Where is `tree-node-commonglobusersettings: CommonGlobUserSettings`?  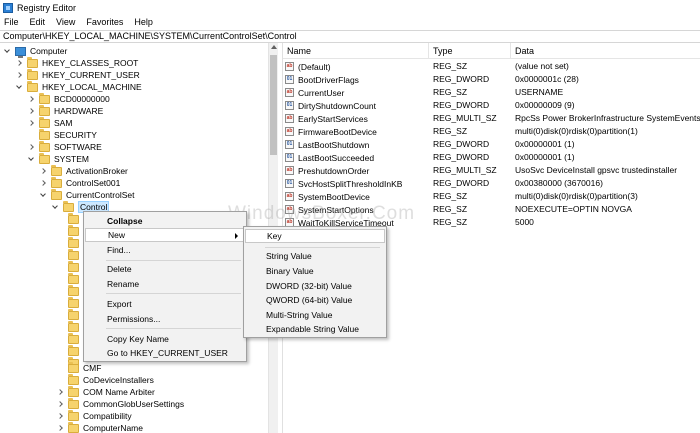 tree-node-commonglobusersettings: CommonGlobUserSettings is located at coordinates (120, 403).